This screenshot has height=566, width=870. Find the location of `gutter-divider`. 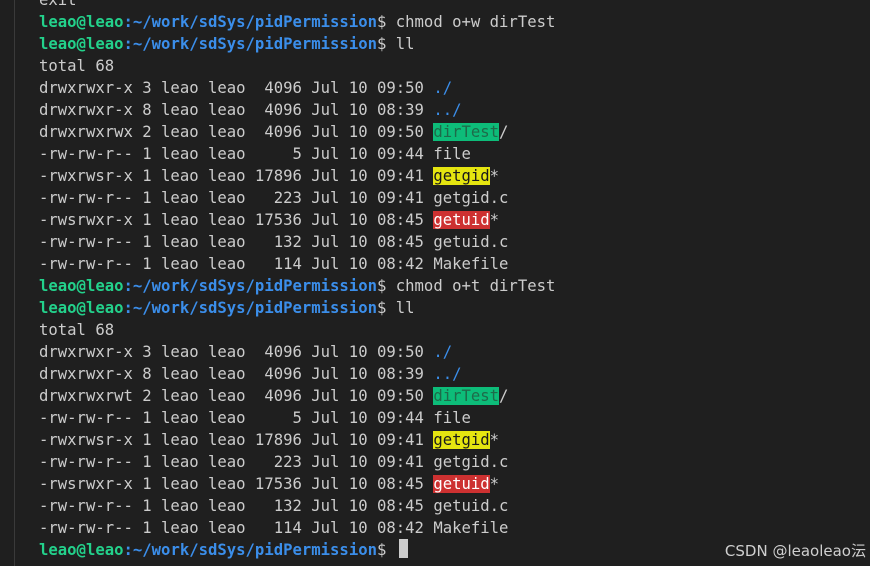

gutter-divider is located at coordinates (14, 283).